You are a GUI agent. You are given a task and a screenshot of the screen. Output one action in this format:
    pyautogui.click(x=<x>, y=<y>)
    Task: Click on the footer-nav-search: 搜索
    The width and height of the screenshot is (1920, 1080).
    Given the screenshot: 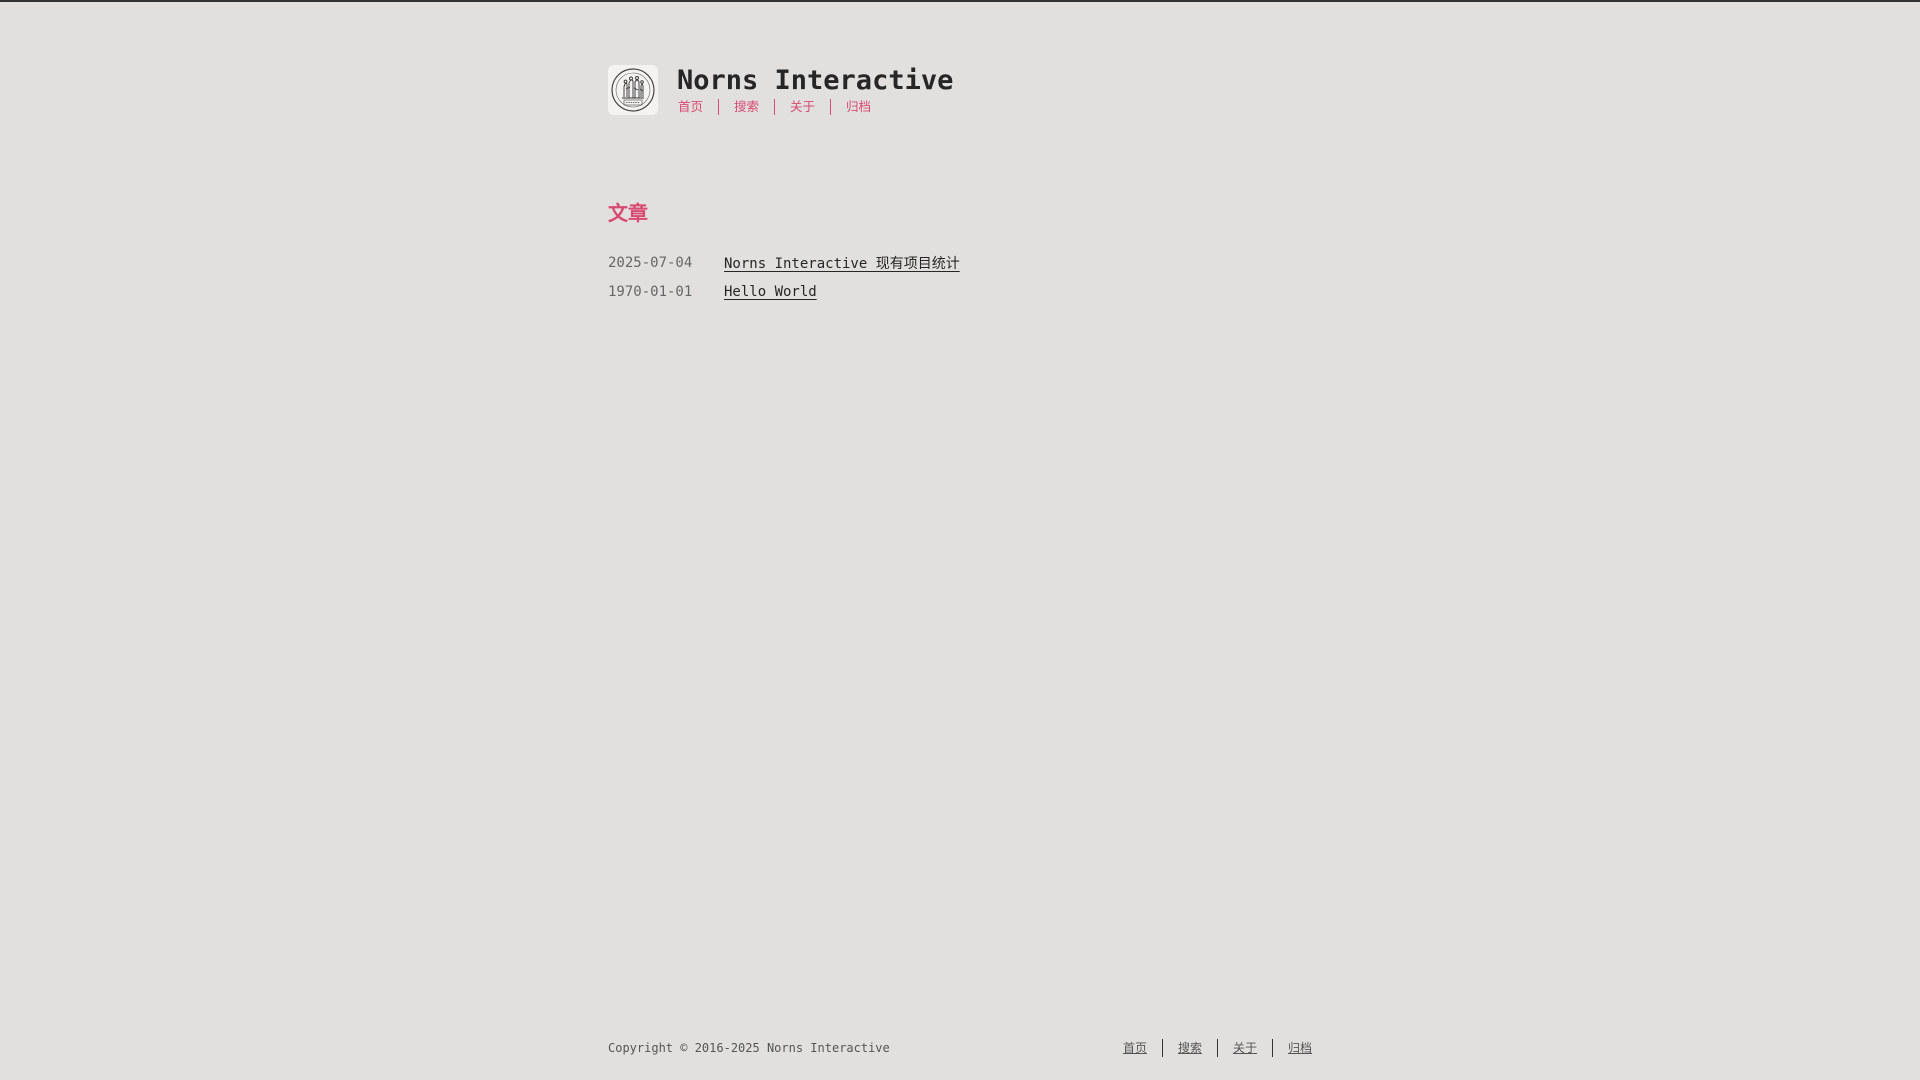 What is the action you would take?
    pyautogui.click(x=1189, y=1048)
    